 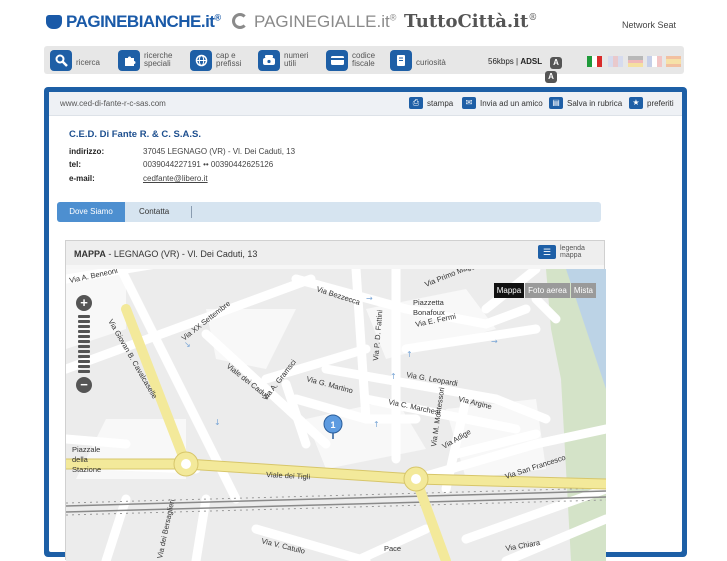 I want to click on paginegialle-logo: PAGINEGIALLE.it®, so click(x=314, y=22).